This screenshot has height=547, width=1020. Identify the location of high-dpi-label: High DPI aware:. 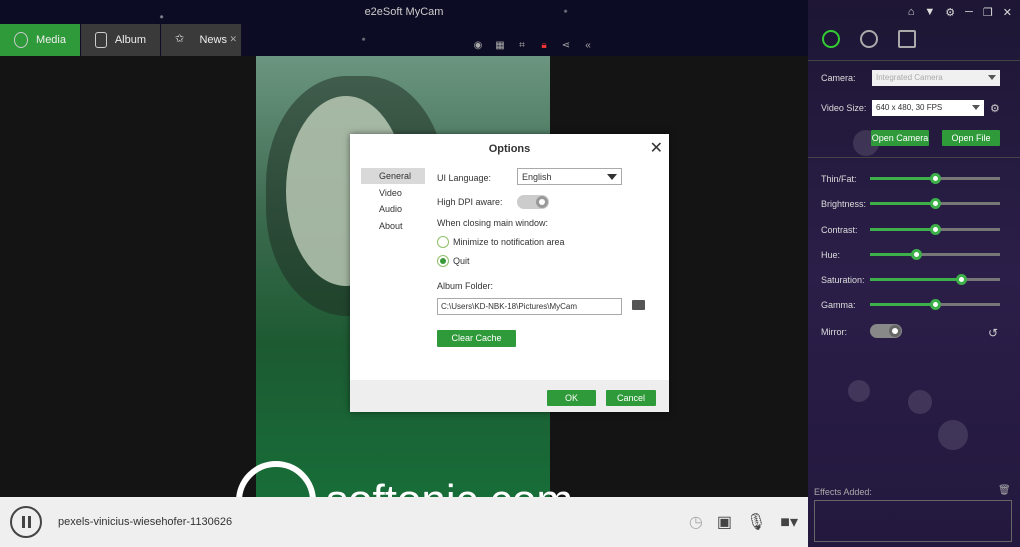
(470, 202).